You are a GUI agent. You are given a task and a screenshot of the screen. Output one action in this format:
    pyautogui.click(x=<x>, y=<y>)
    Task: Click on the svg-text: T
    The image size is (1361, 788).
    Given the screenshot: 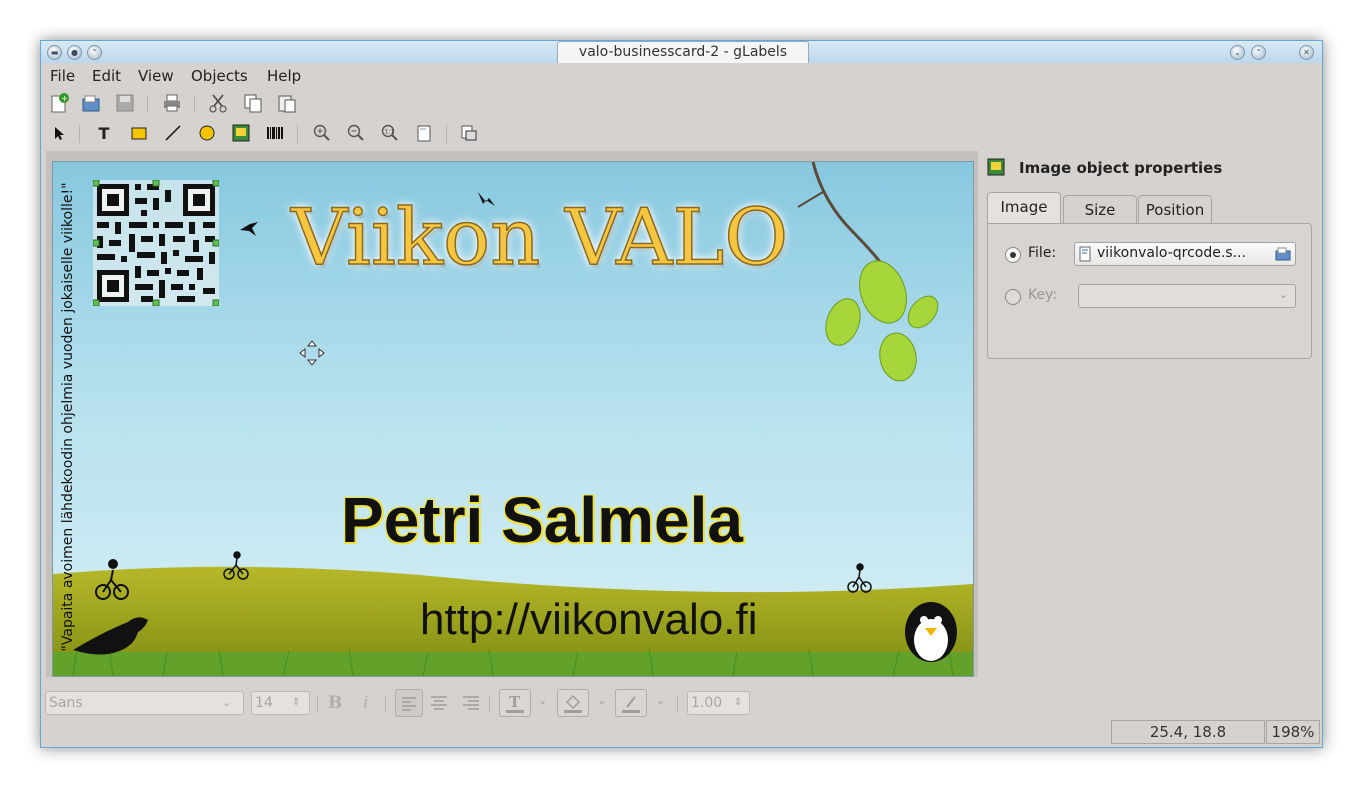 What is the action you would take?
    pyautogui.click(x=515, y=702)
    